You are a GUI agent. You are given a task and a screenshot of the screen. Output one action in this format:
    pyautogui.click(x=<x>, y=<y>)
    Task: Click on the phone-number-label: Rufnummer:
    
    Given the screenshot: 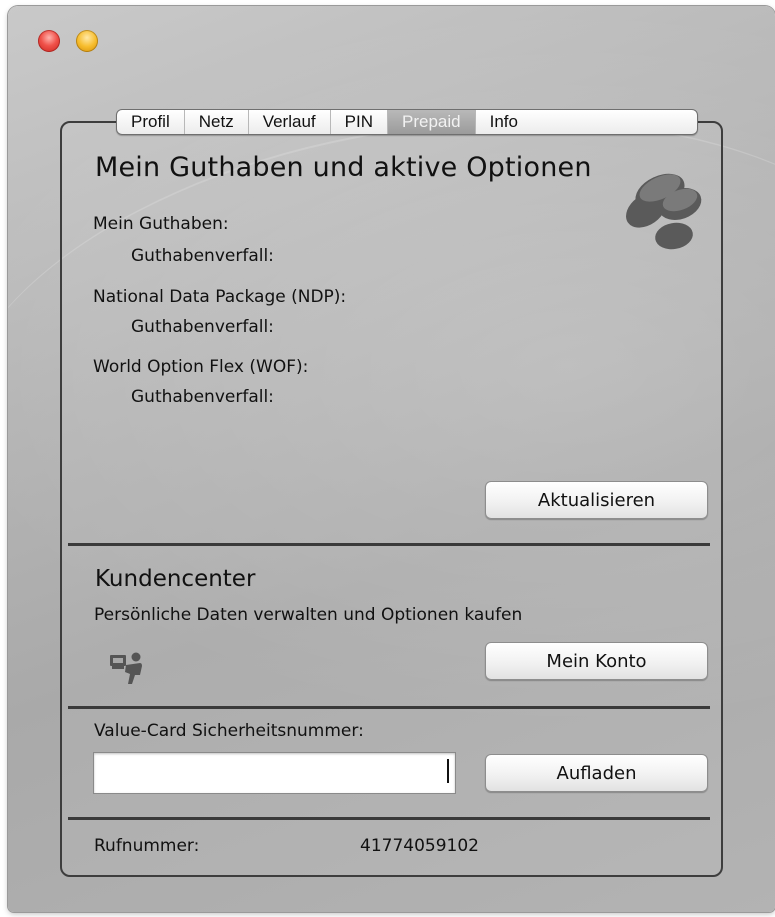 What is the action you would take?
    pyautogui.click(x=147, y=846)
    